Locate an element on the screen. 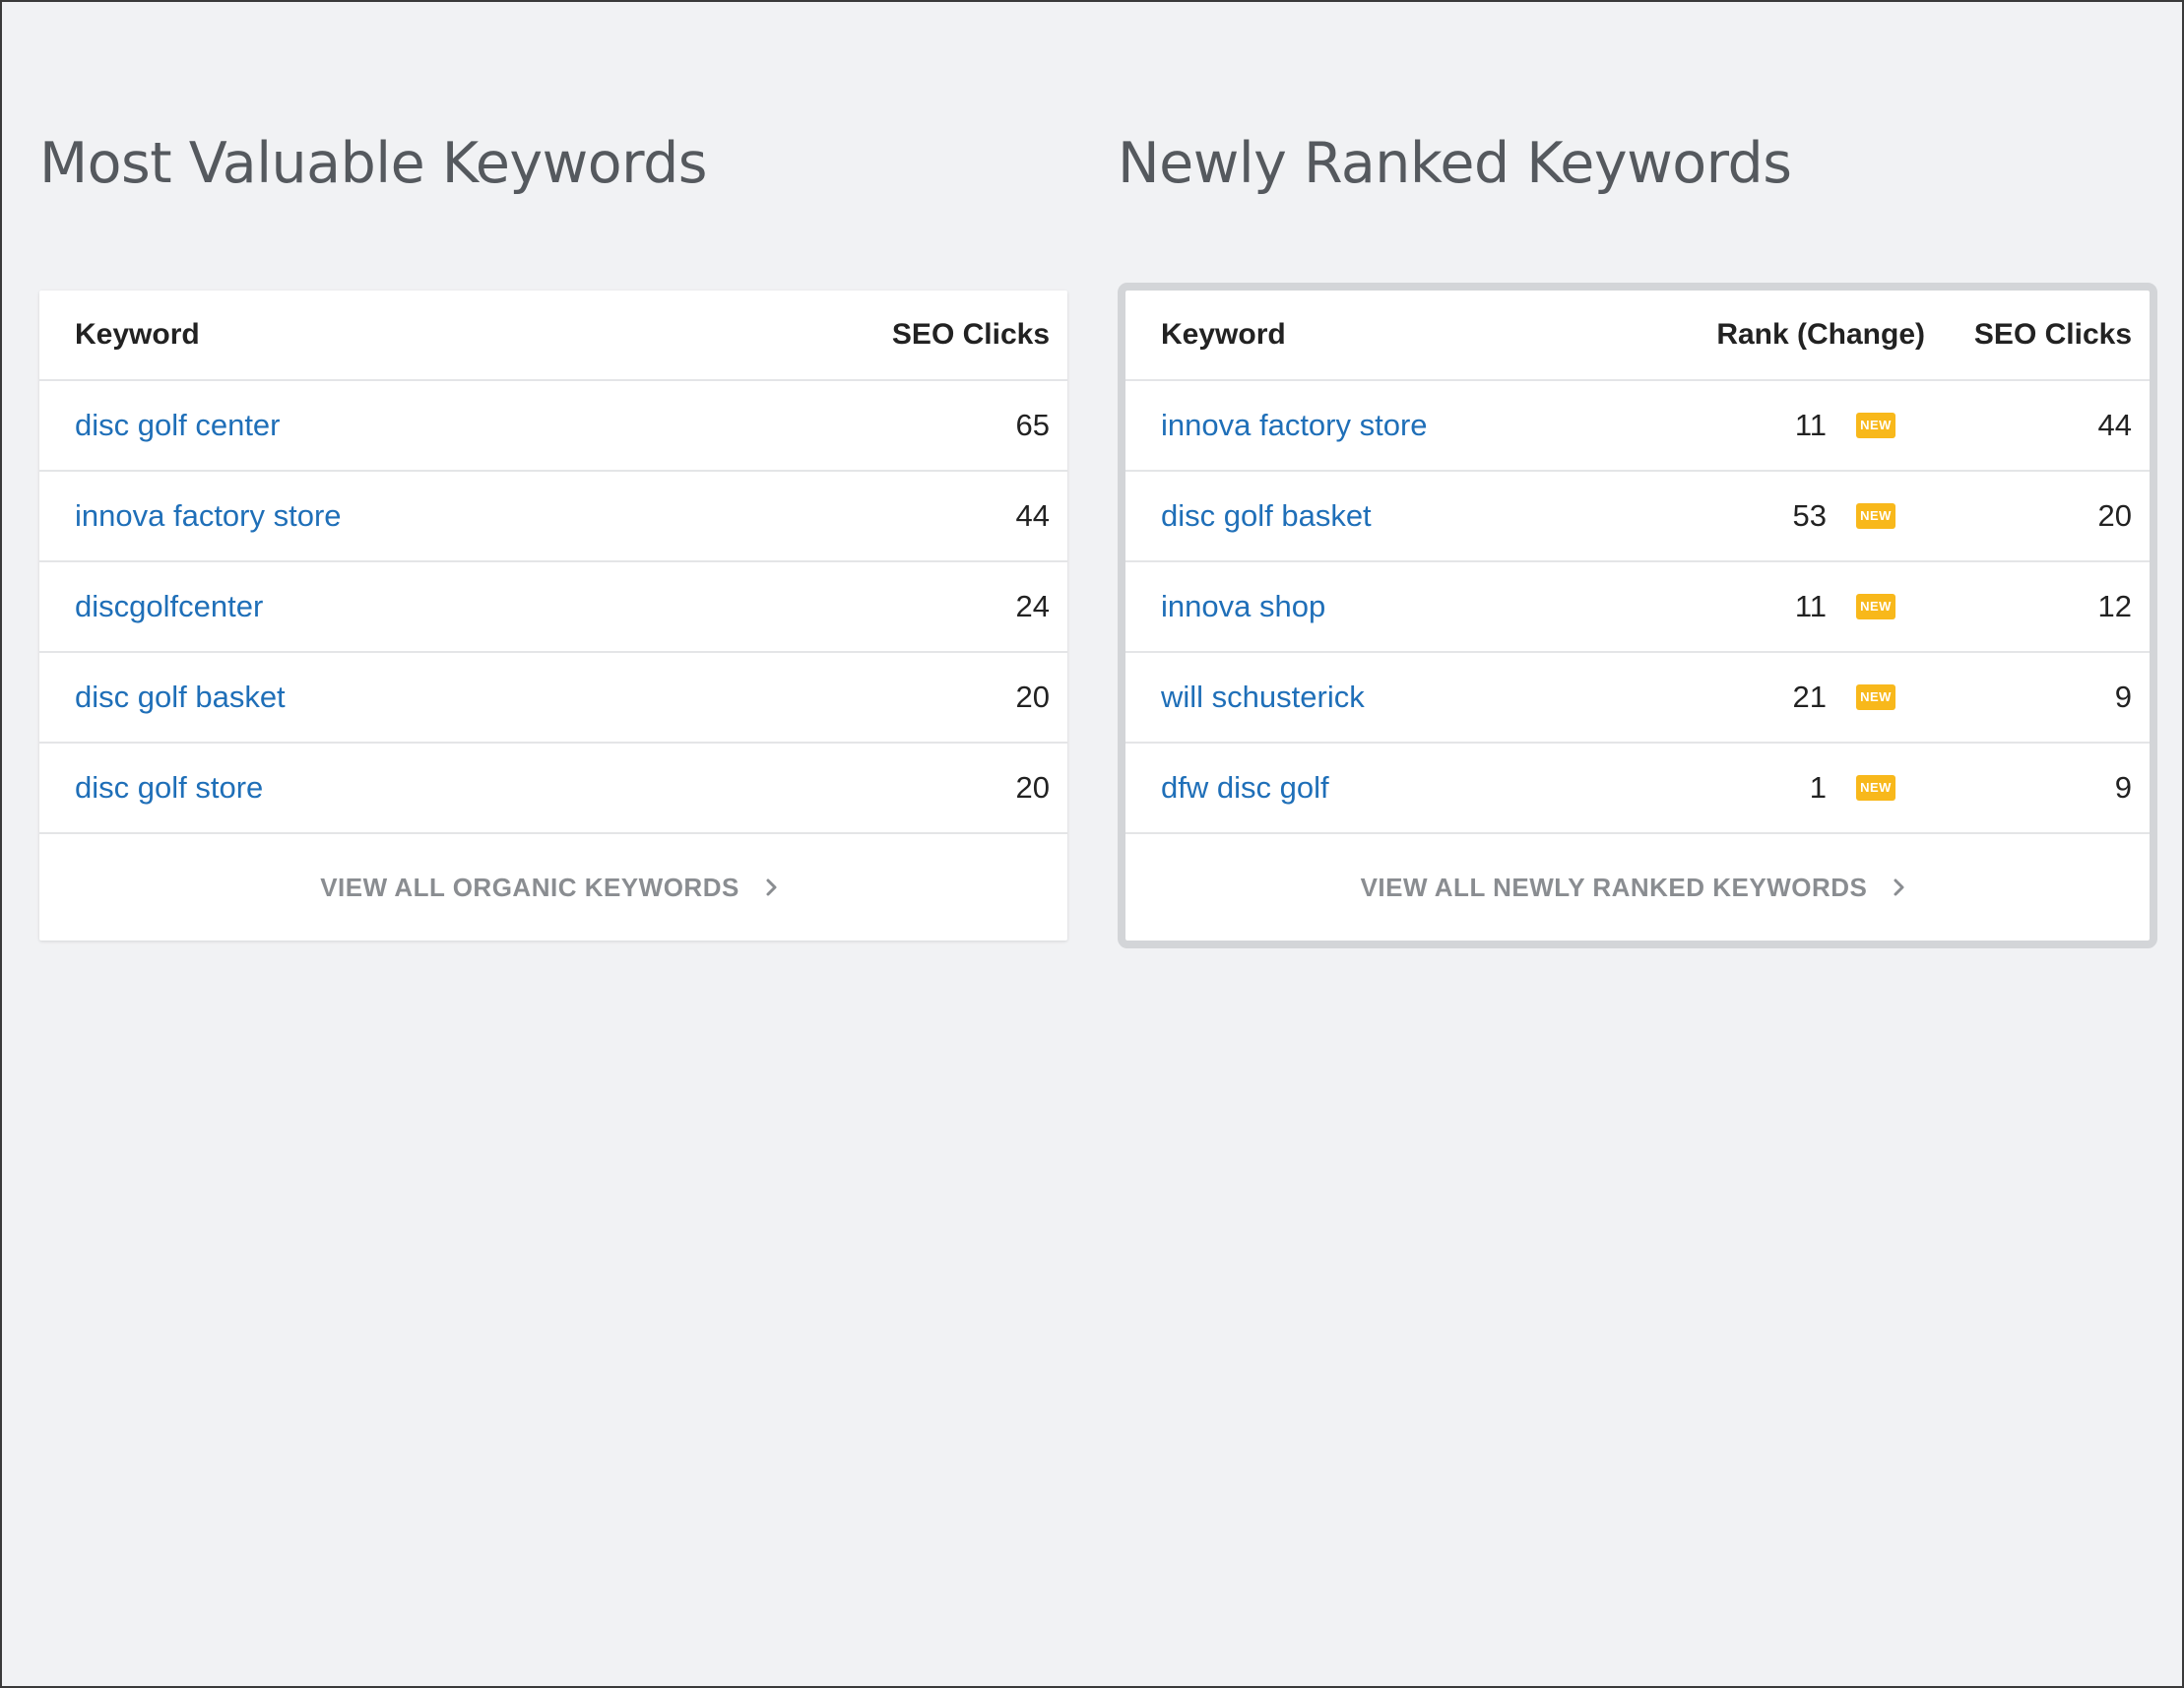  keyword-link: disc golf store is located at coordinates (169, 788).